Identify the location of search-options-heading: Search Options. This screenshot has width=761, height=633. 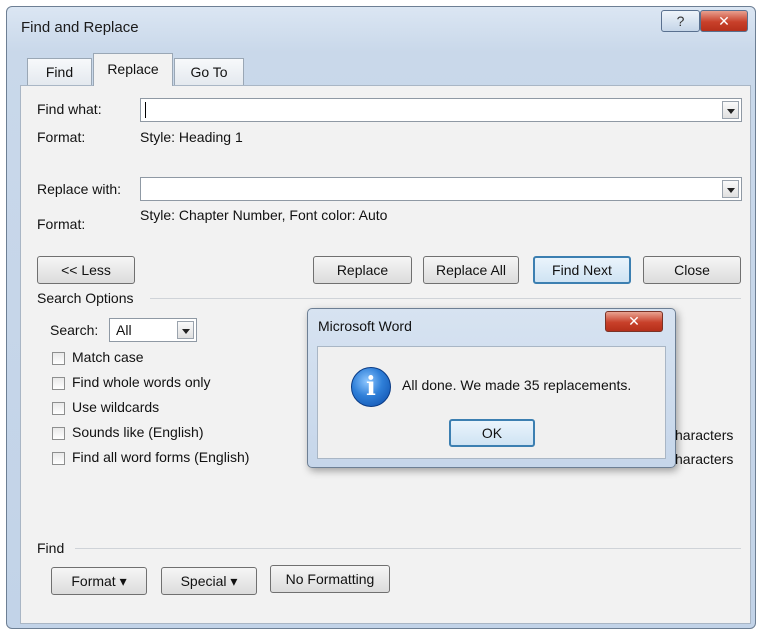
(85, 298).